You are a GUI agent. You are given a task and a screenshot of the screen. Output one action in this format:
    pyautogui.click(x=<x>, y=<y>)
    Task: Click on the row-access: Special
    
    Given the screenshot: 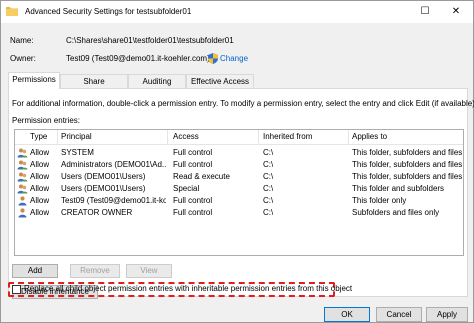 What is the action you would take?
    pyautogui.click(x=186, y=188)
    